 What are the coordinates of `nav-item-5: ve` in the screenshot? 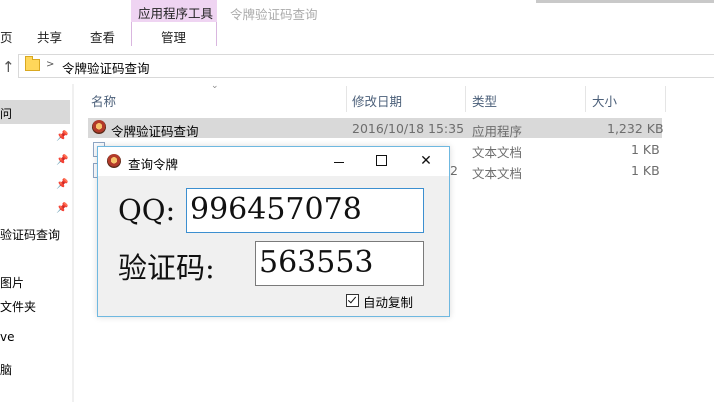 It's located at (7, 337).